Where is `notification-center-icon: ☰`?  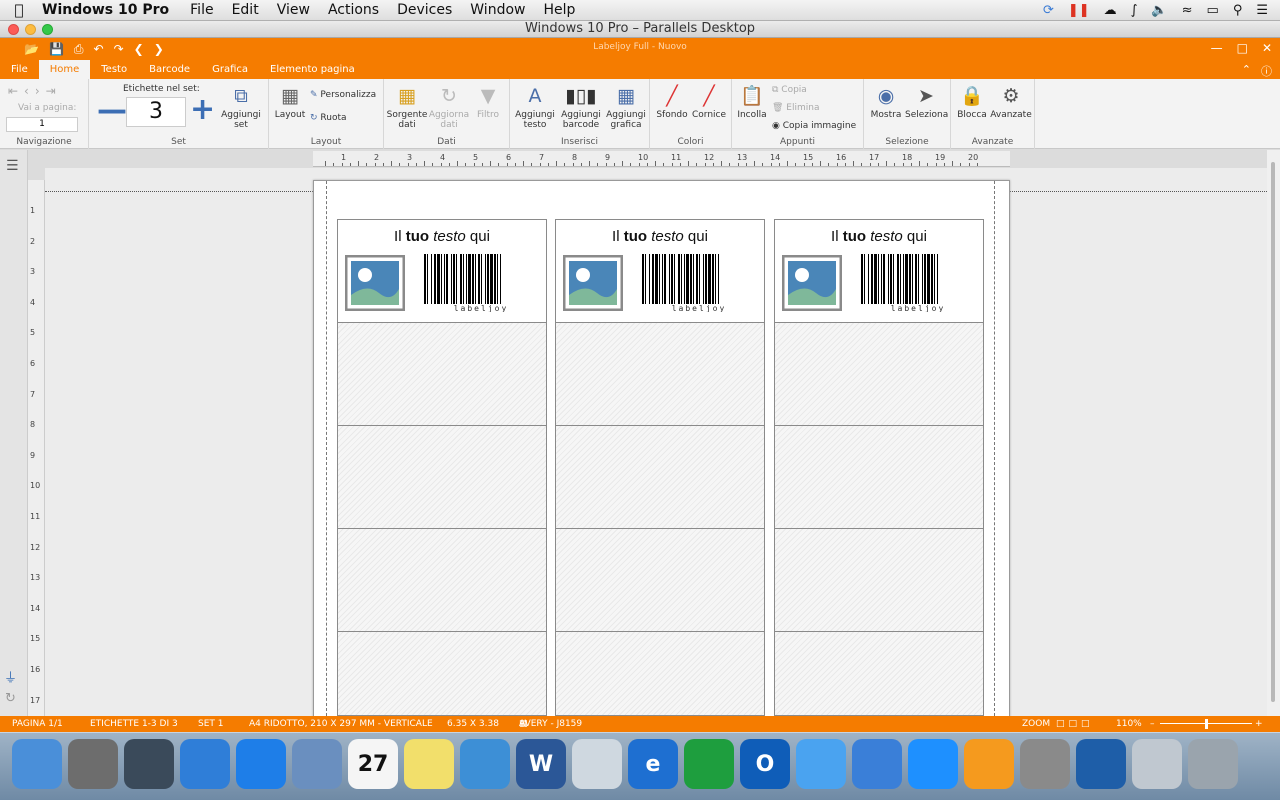
notification-center-icon: ☰ is located at coordinates (1262, 10).